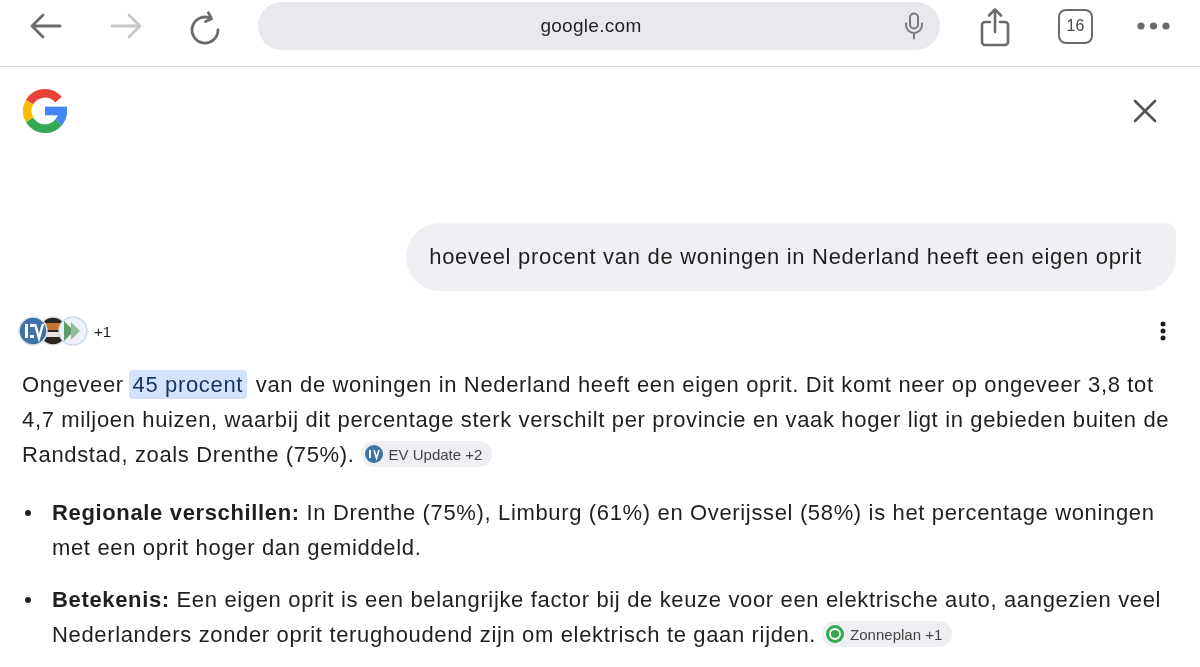 The image size is (1200, 667). What do you see at coordinates (426, 454) in the screenshot?
I see `citation-chip: EV Update +2` at bounding box center [426, 454].